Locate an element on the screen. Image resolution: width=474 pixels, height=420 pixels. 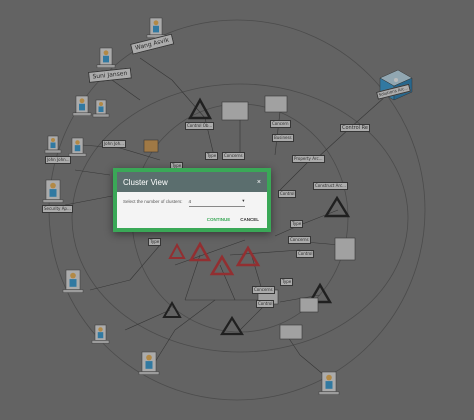
dialog-body: Select the number of clusters: 4 ▾ is located at coordinates (192, 199).